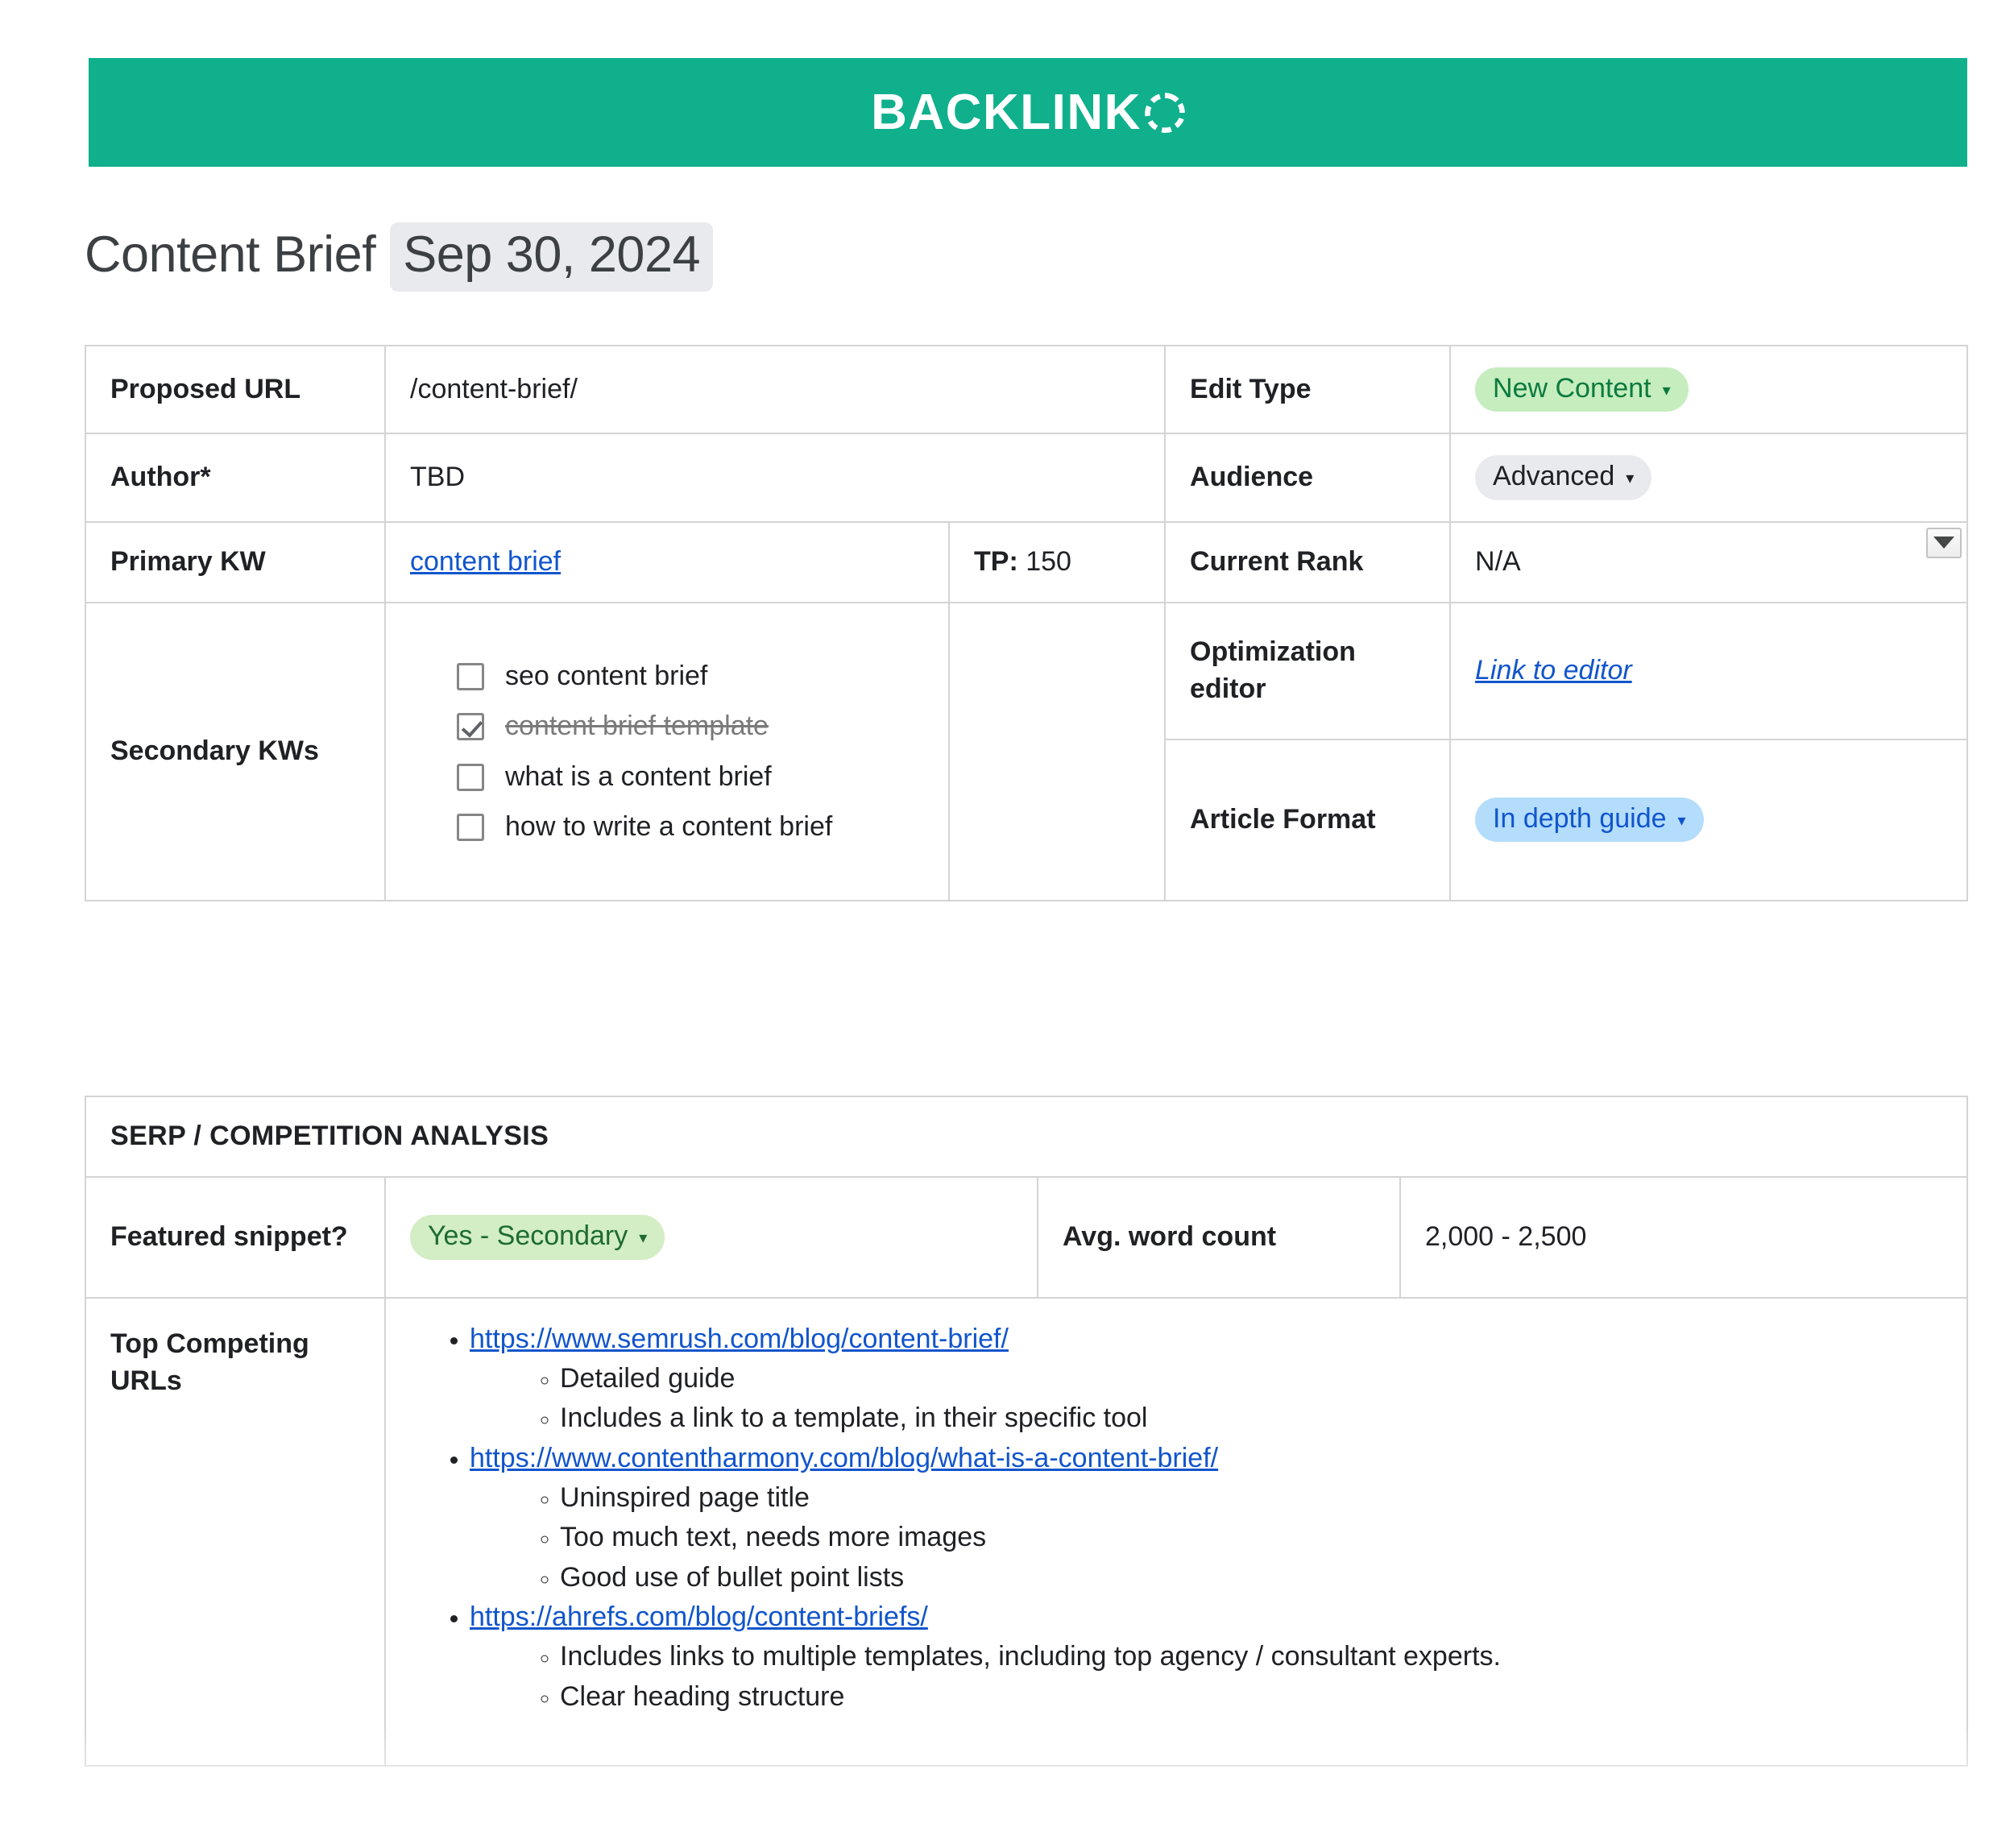  I want to click on serp-section-header: SERP / COMPETITION ANALYSIS, so click(1026, 1137).